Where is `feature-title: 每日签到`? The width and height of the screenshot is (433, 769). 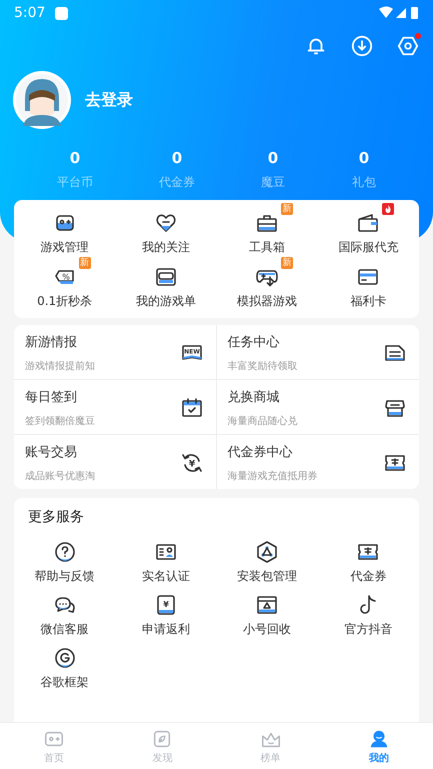
feature-title: 每日签到 is located at coordinates (51, 397).